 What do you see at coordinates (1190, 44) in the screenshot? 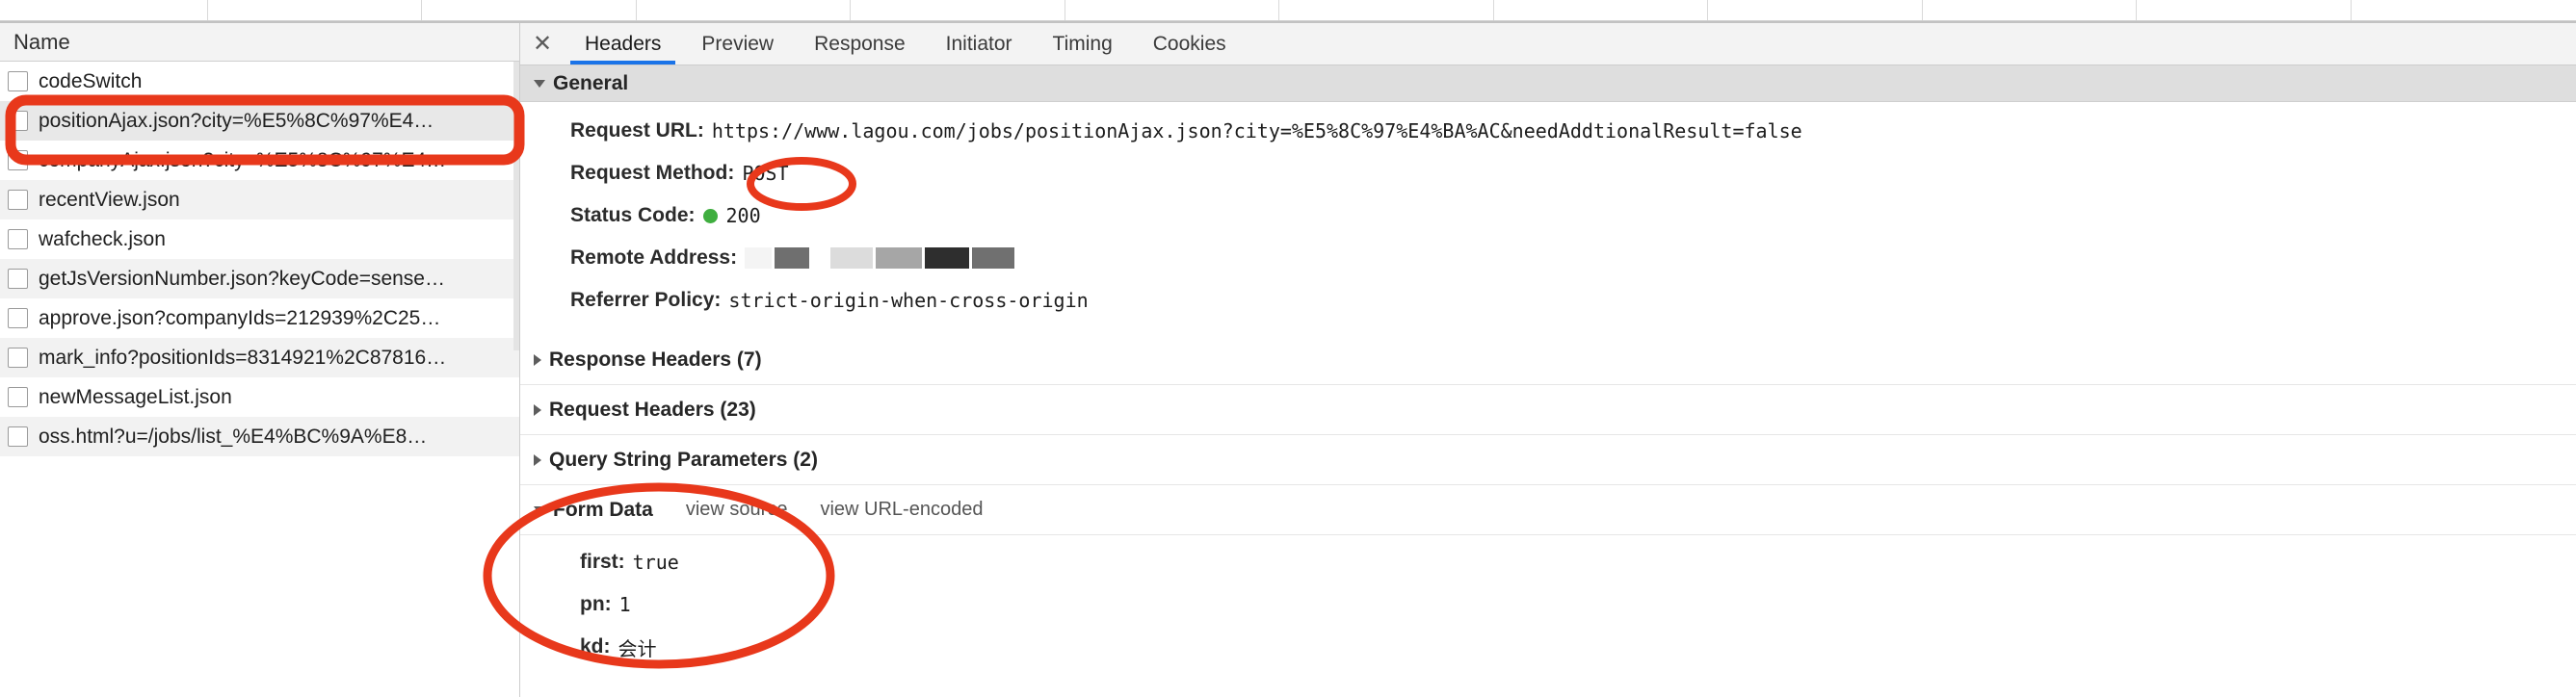
I see `tab-cookies: Cookies` at bounding box center [1190, 44].